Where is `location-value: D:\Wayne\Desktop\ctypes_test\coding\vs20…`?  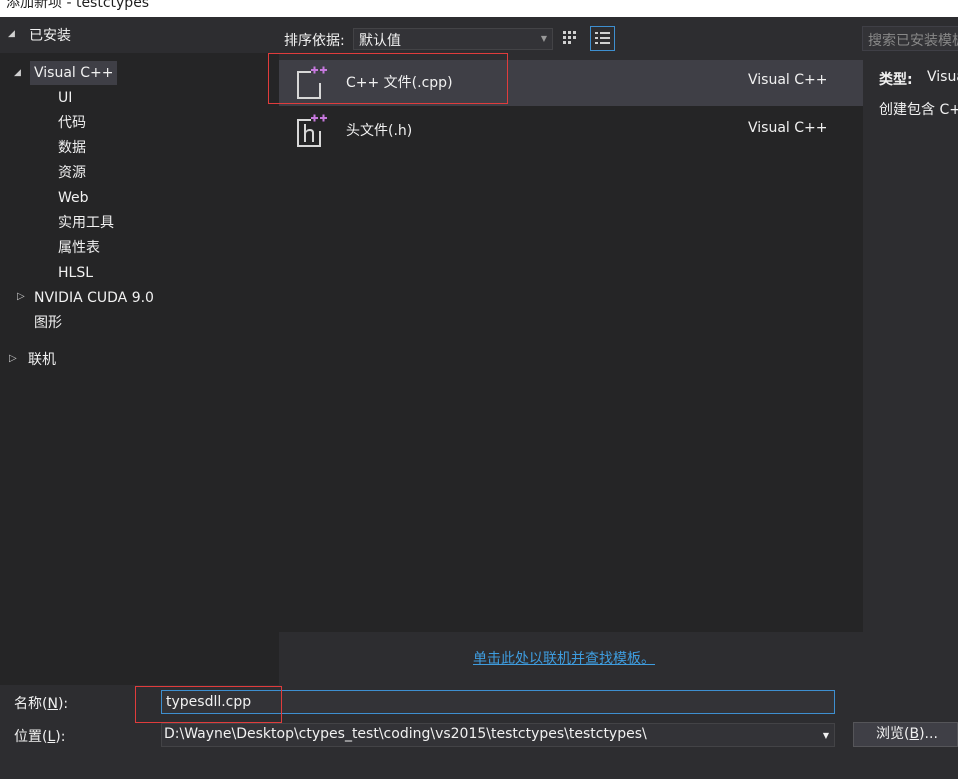 location-value: D:\Wayne\Desktop\ctypes_test\coding\vs20… is located at coordinates (405, 734).